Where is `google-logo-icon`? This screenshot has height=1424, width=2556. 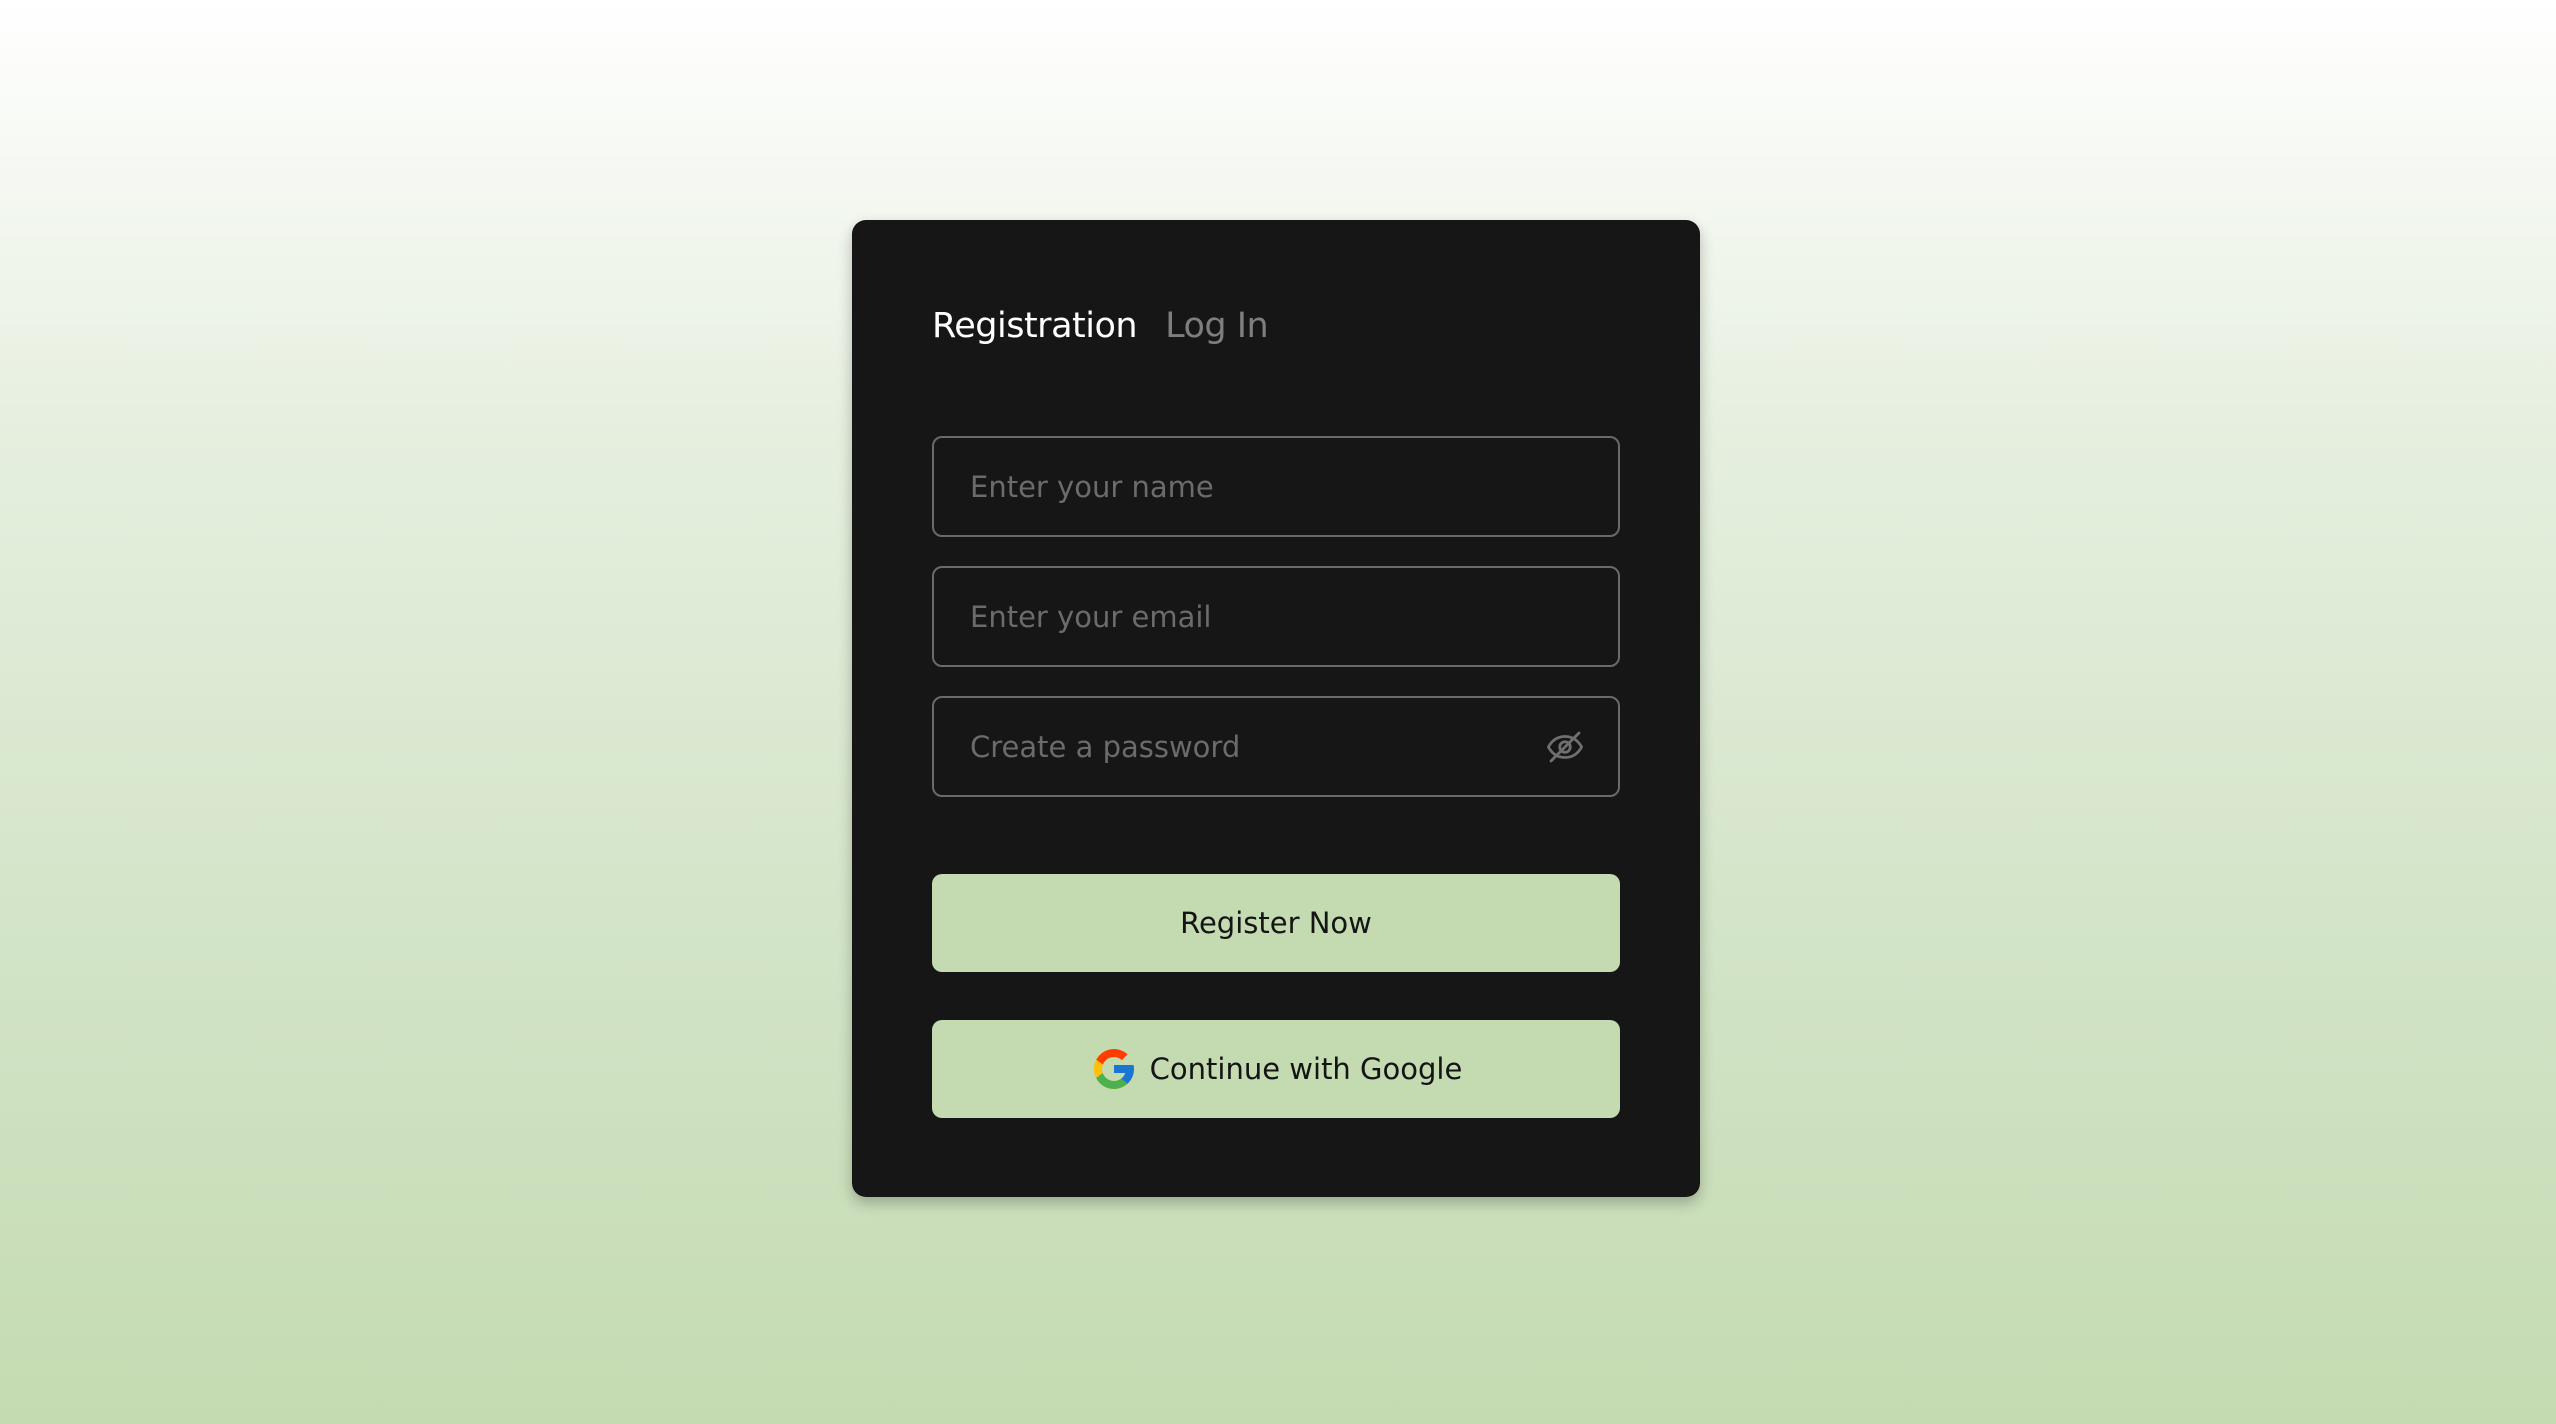 google-logo-icon is located at coordinates (1114, 1069).